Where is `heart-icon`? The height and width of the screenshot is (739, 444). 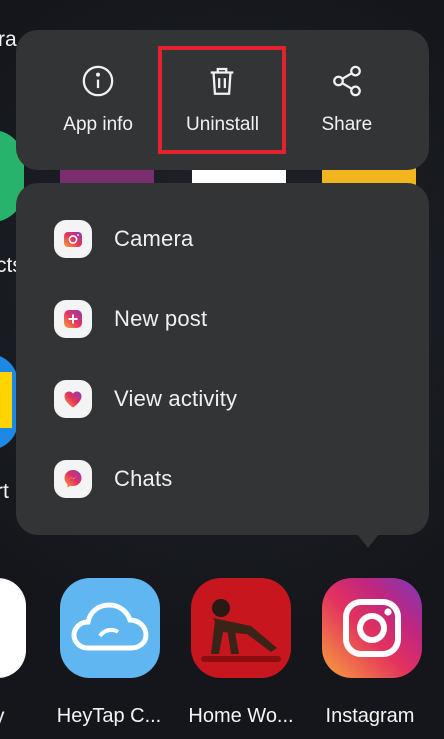 heart-icon is located at coordinates (73, 399).